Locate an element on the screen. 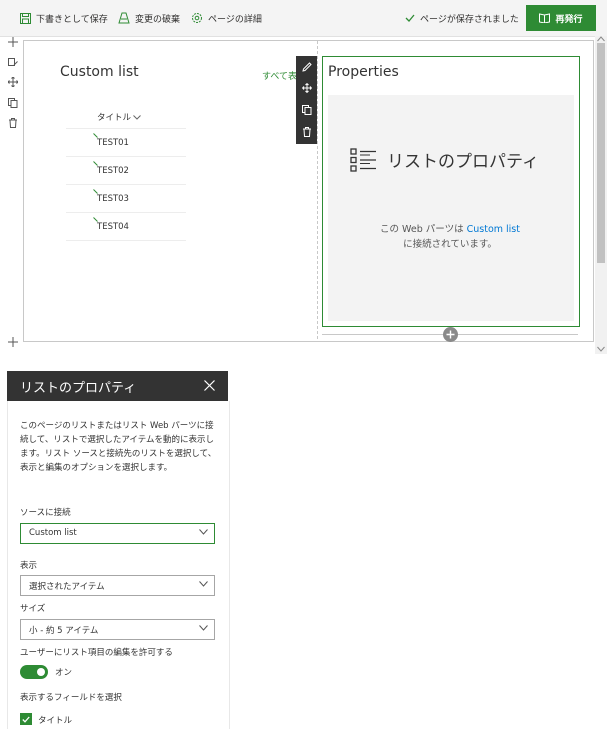  save-draft-label: 下書きとして保存 is located at coordinates (72, 19).